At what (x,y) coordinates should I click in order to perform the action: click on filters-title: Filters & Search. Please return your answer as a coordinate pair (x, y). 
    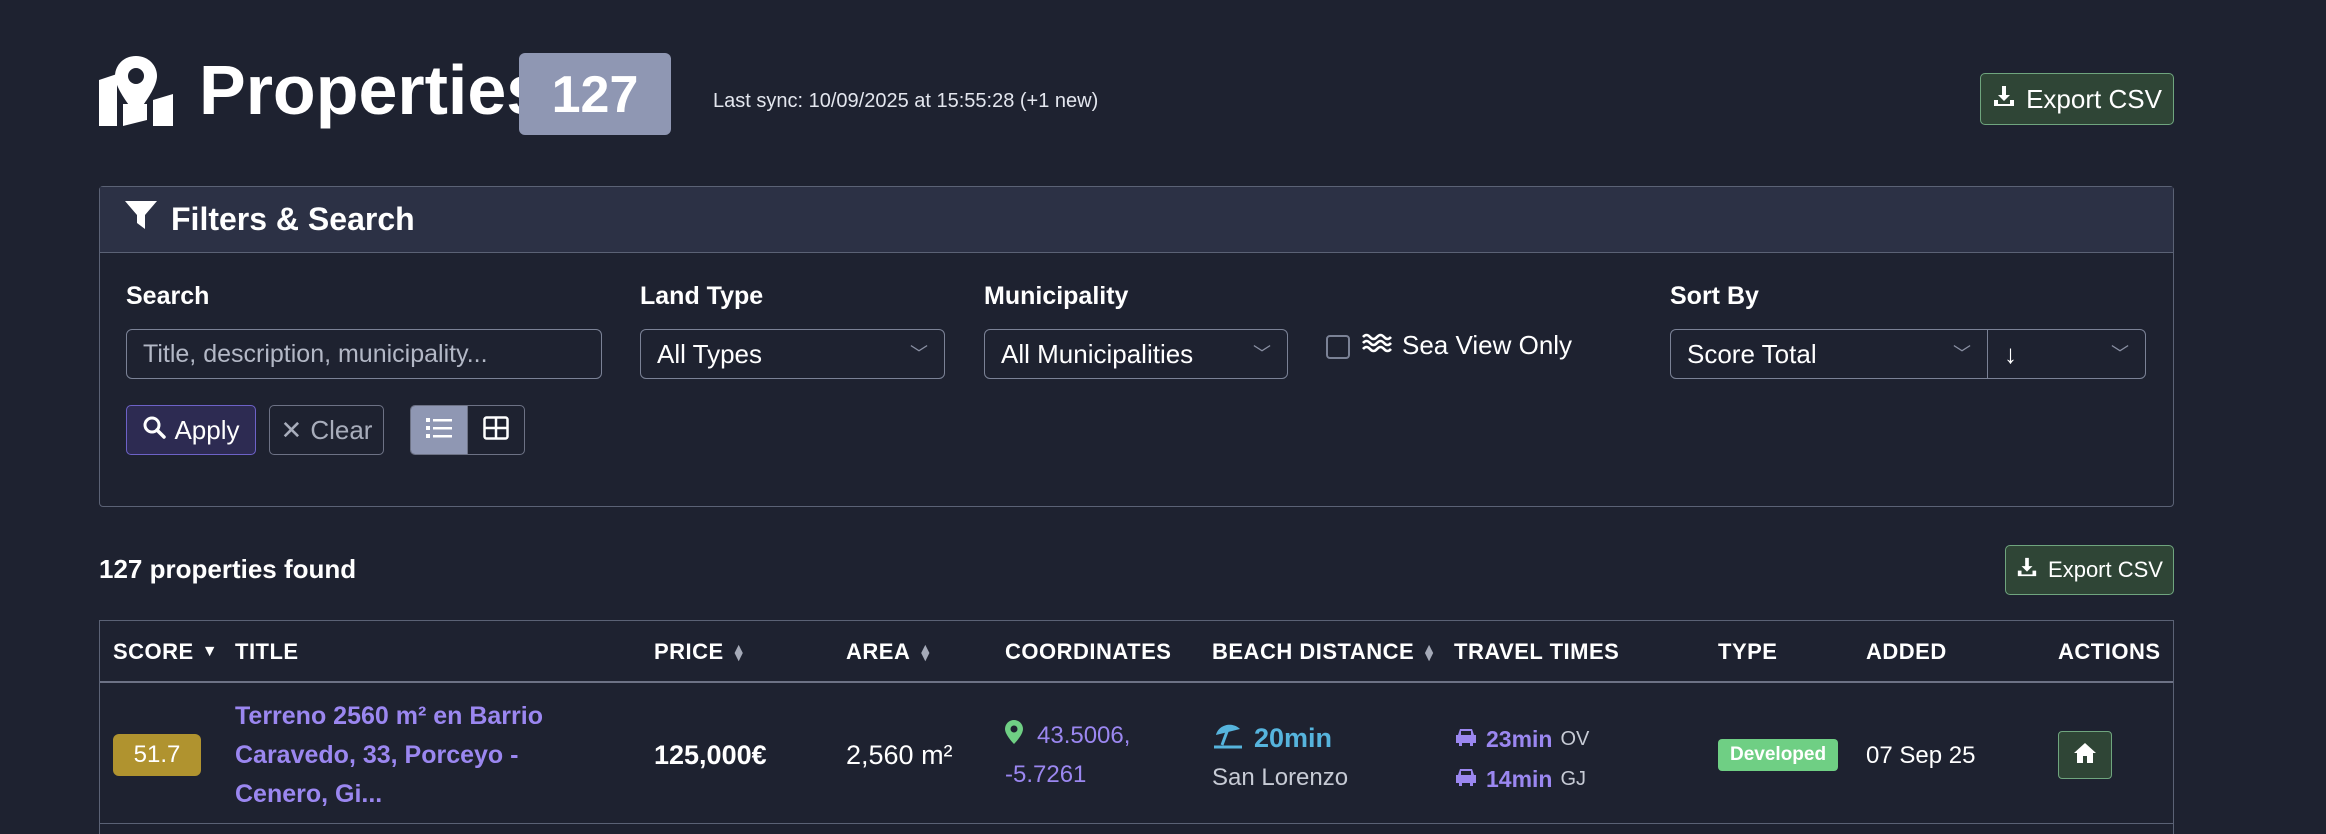
    Looking at the image, I should click on (293, 219).